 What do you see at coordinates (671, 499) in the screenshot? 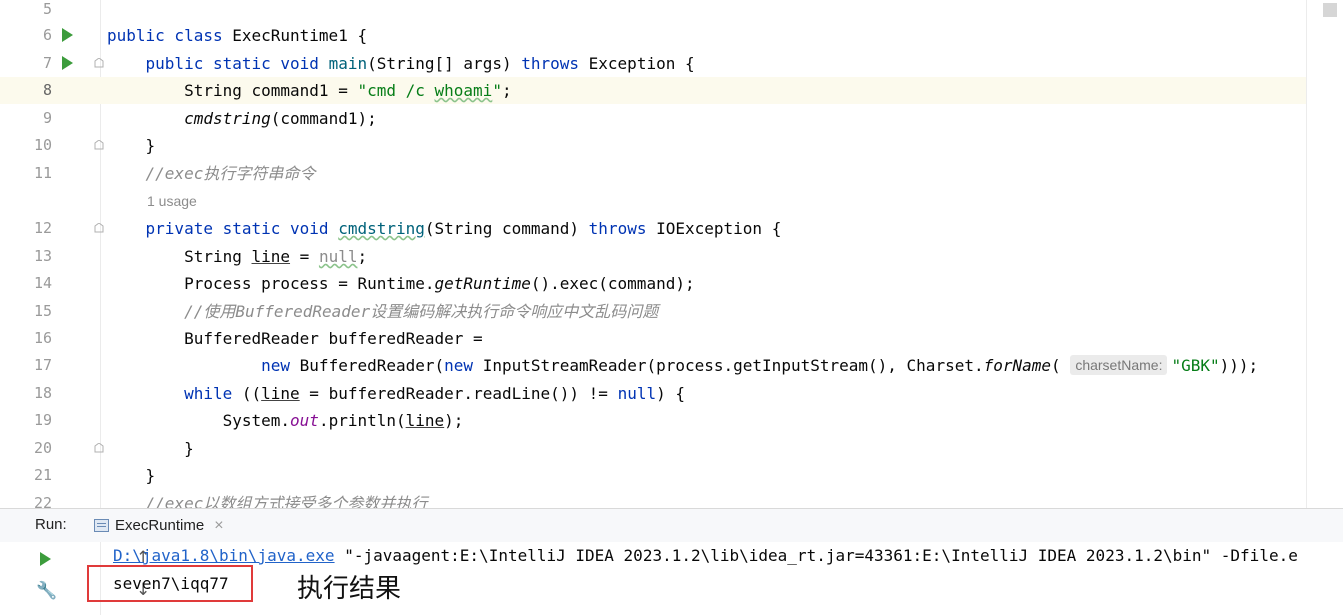
I see `code-line: 22 //exec以数组方式接受多个参数并执行` at bounding box center [671, 499].